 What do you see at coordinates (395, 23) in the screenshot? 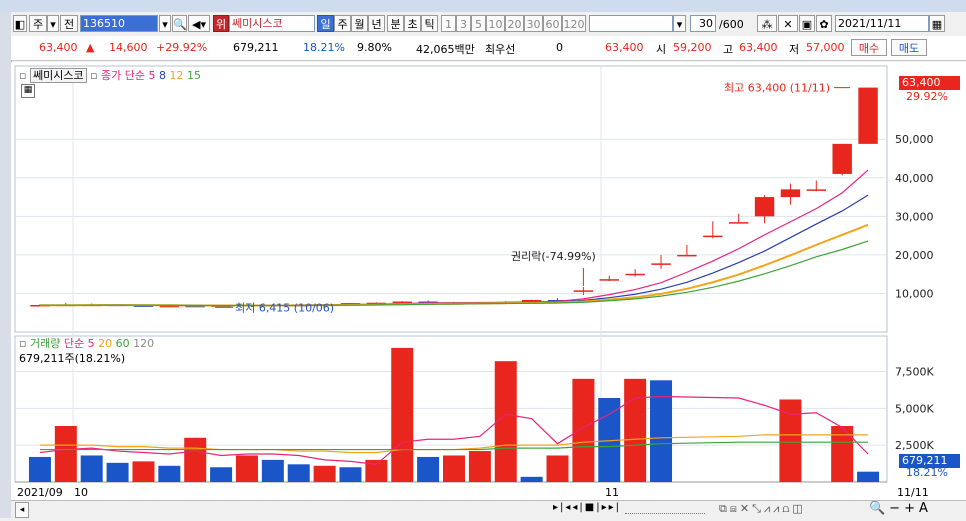
I see `interval-minute: 분` at bounding box center [395, 23].